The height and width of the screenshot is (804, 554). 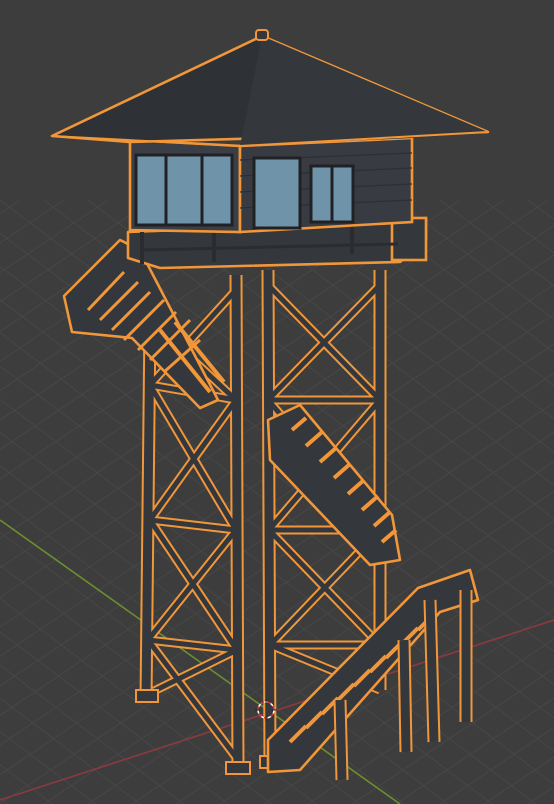 What do you see at coordinates (270, 88) in the screenshot?
I see `cabin-roof` at bounding box center [270, 88].